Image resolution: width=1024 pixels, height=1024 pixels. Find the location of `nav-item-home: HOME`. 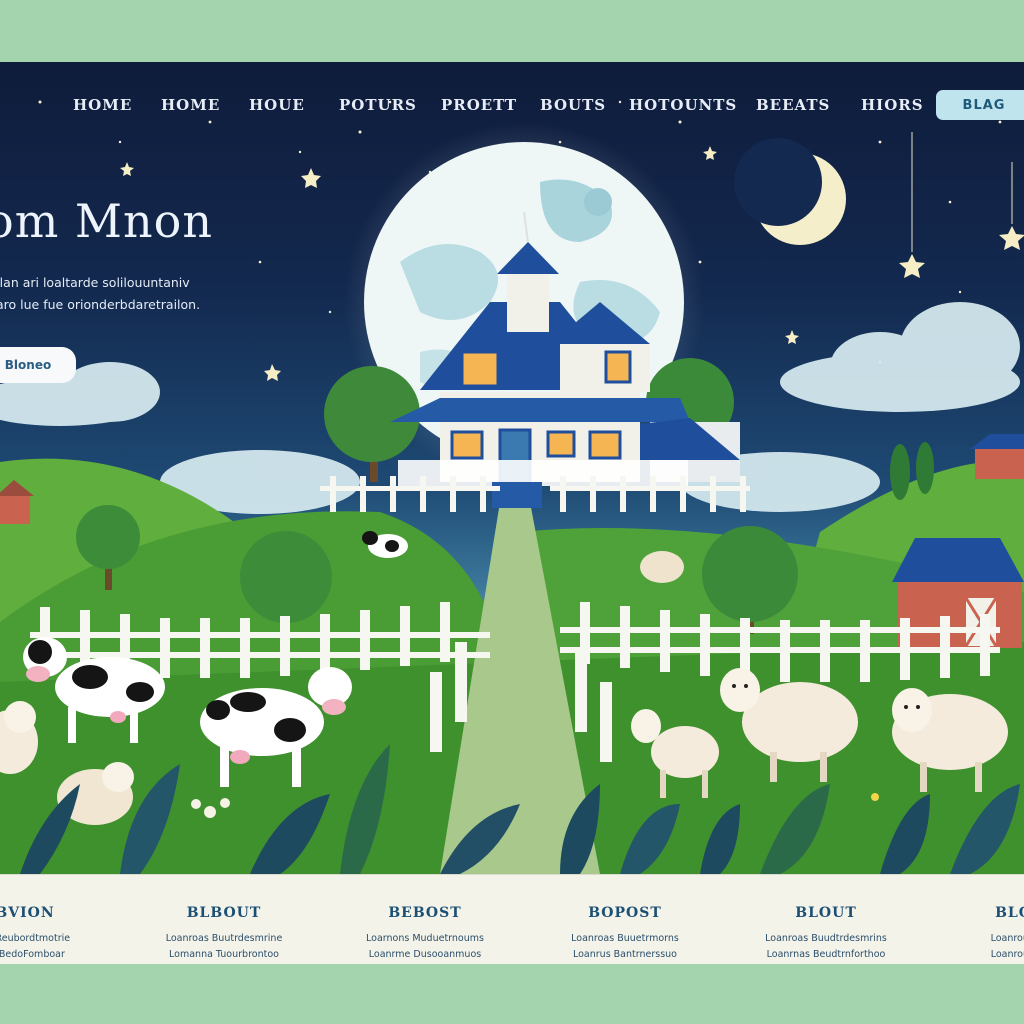

nav-item-home: HOME is located at coordinates (102, 105).